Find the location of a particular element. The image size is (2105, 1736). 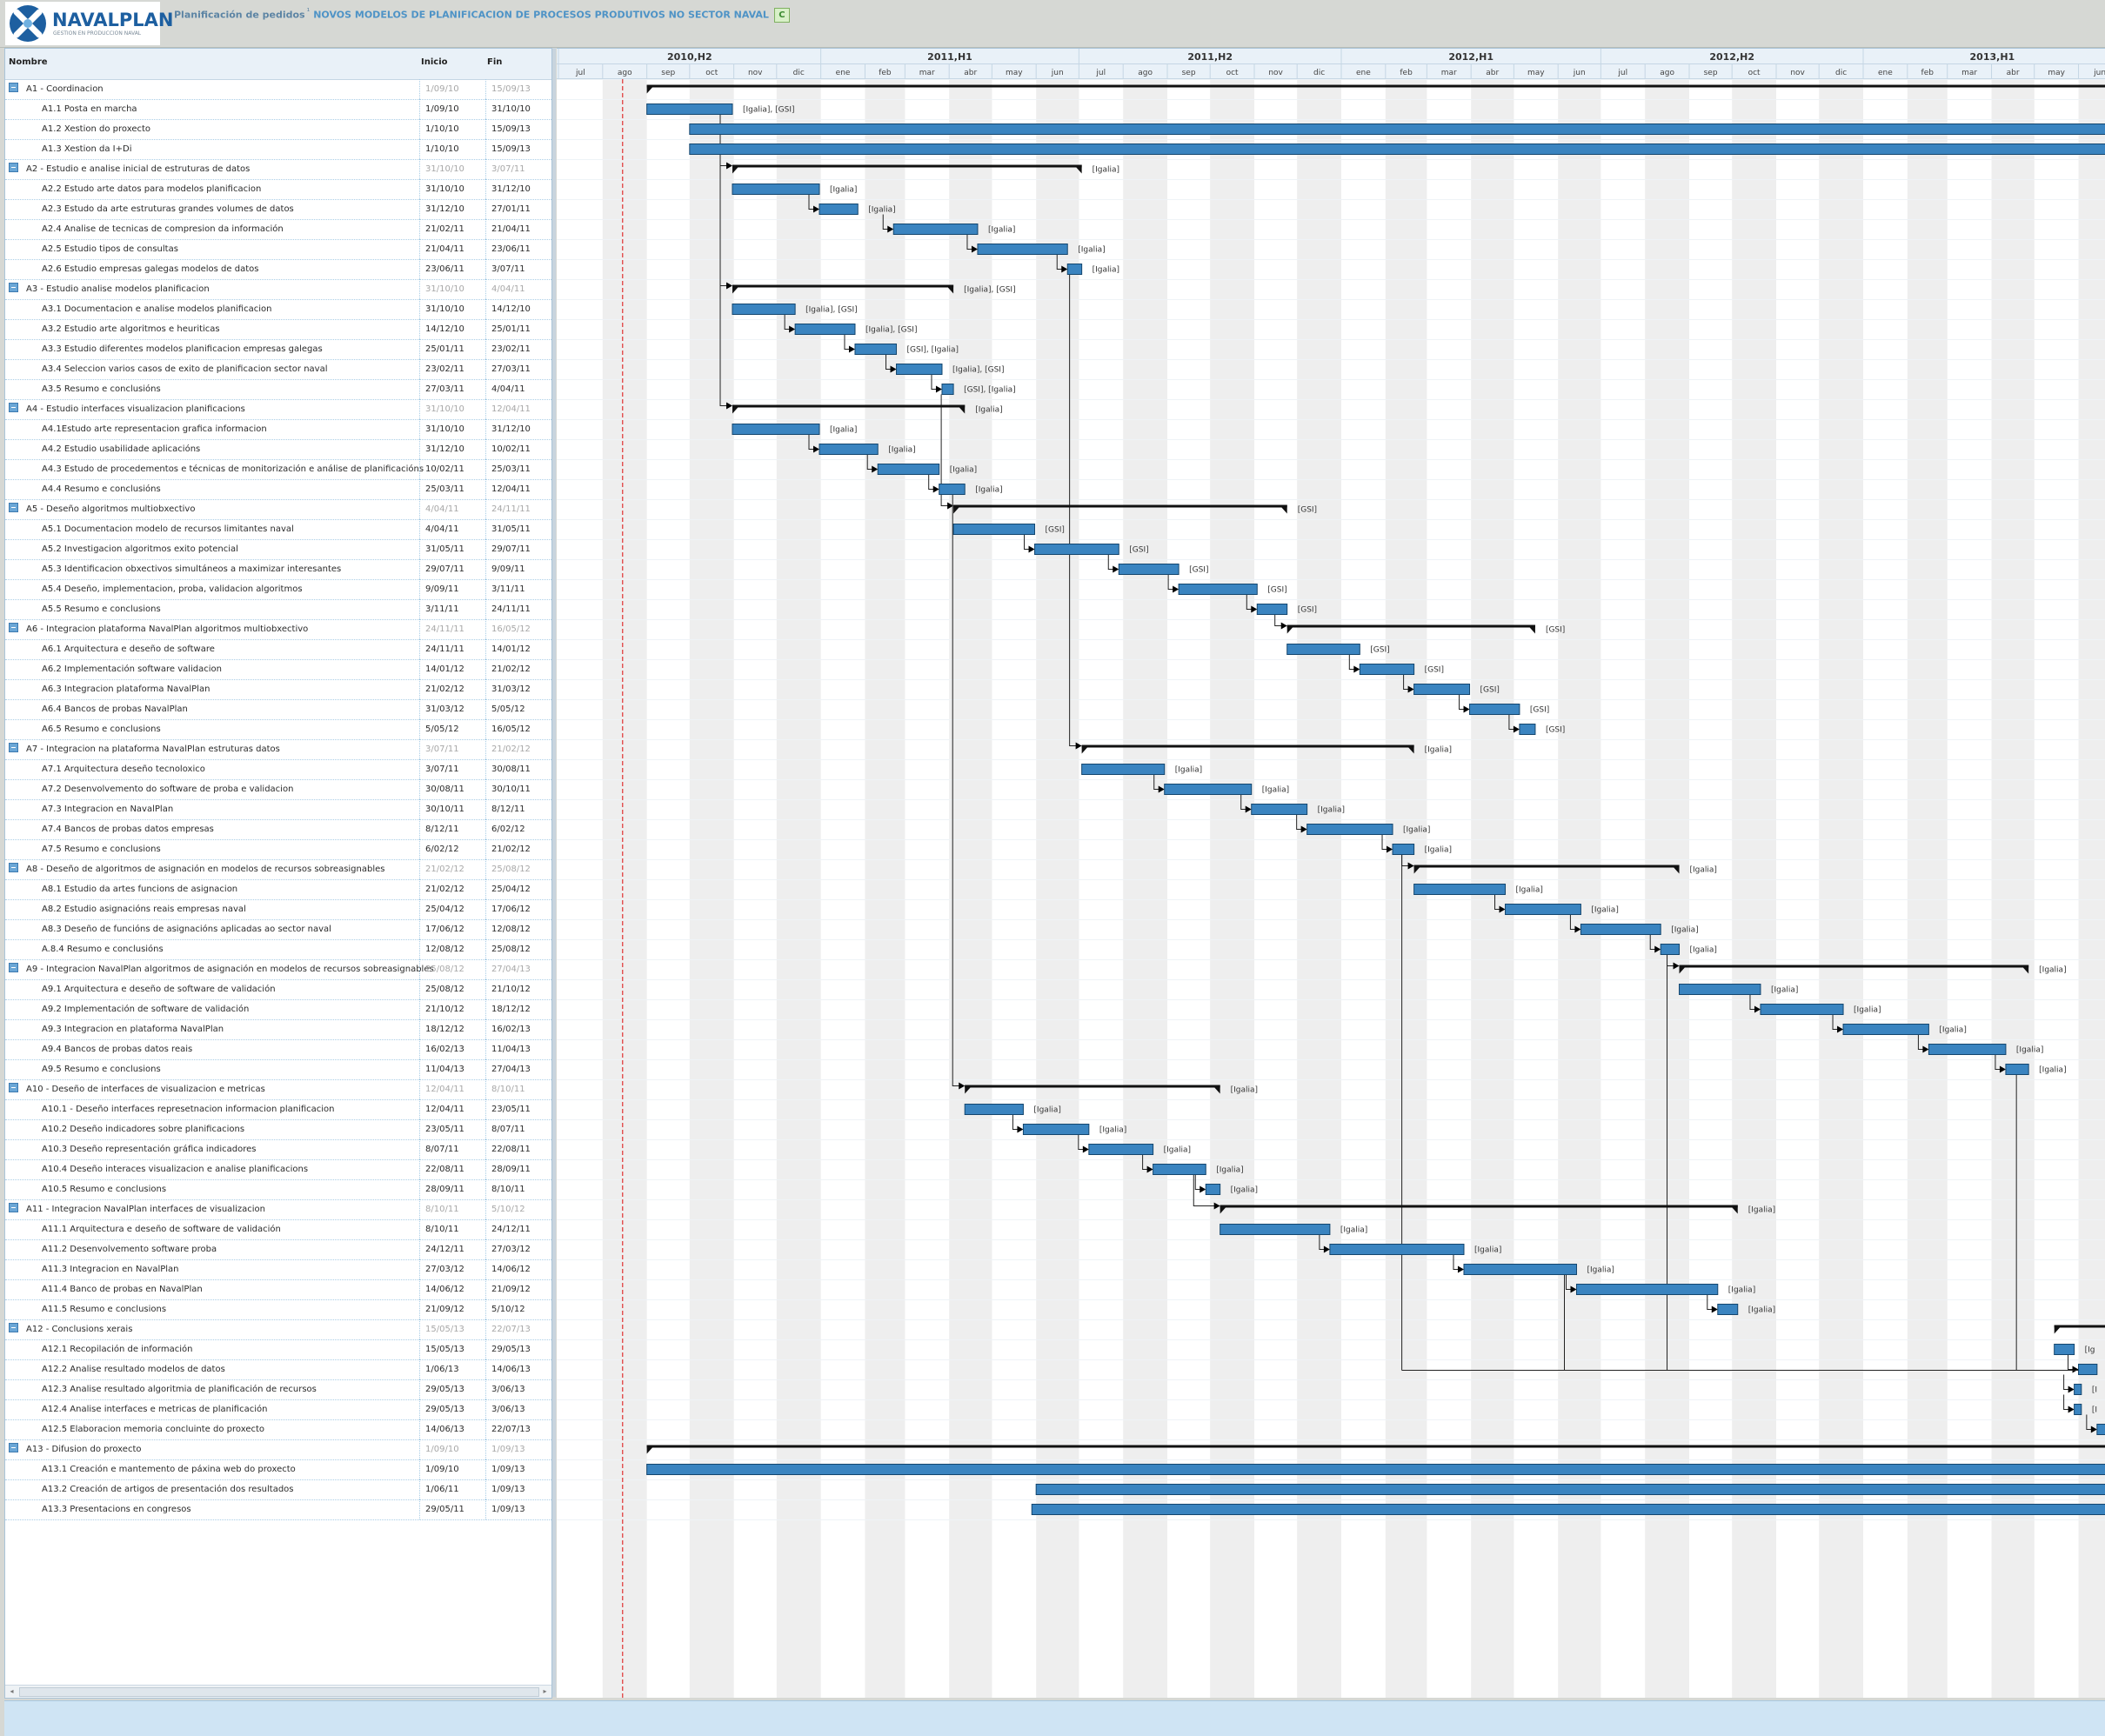

task-end-date: 31/05/11 is located at coordinates (522, 529).